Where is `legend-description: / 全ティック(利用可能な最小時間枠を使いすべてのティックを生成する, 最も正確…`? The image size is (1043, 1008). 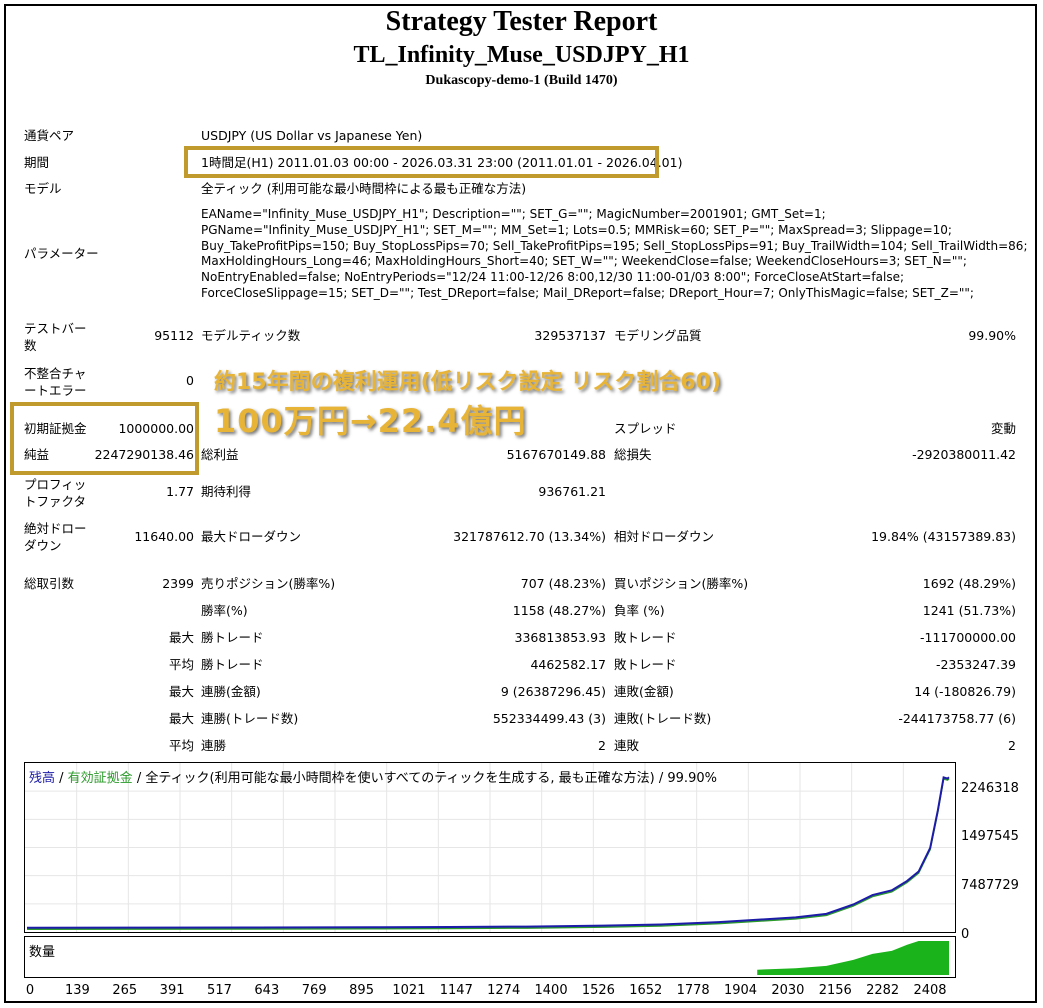
legend-description: / 全ティック(利用可能な最小時間枠を使いすべてのティックを生成する, 最も正確… is located at coordinates (424, 778).